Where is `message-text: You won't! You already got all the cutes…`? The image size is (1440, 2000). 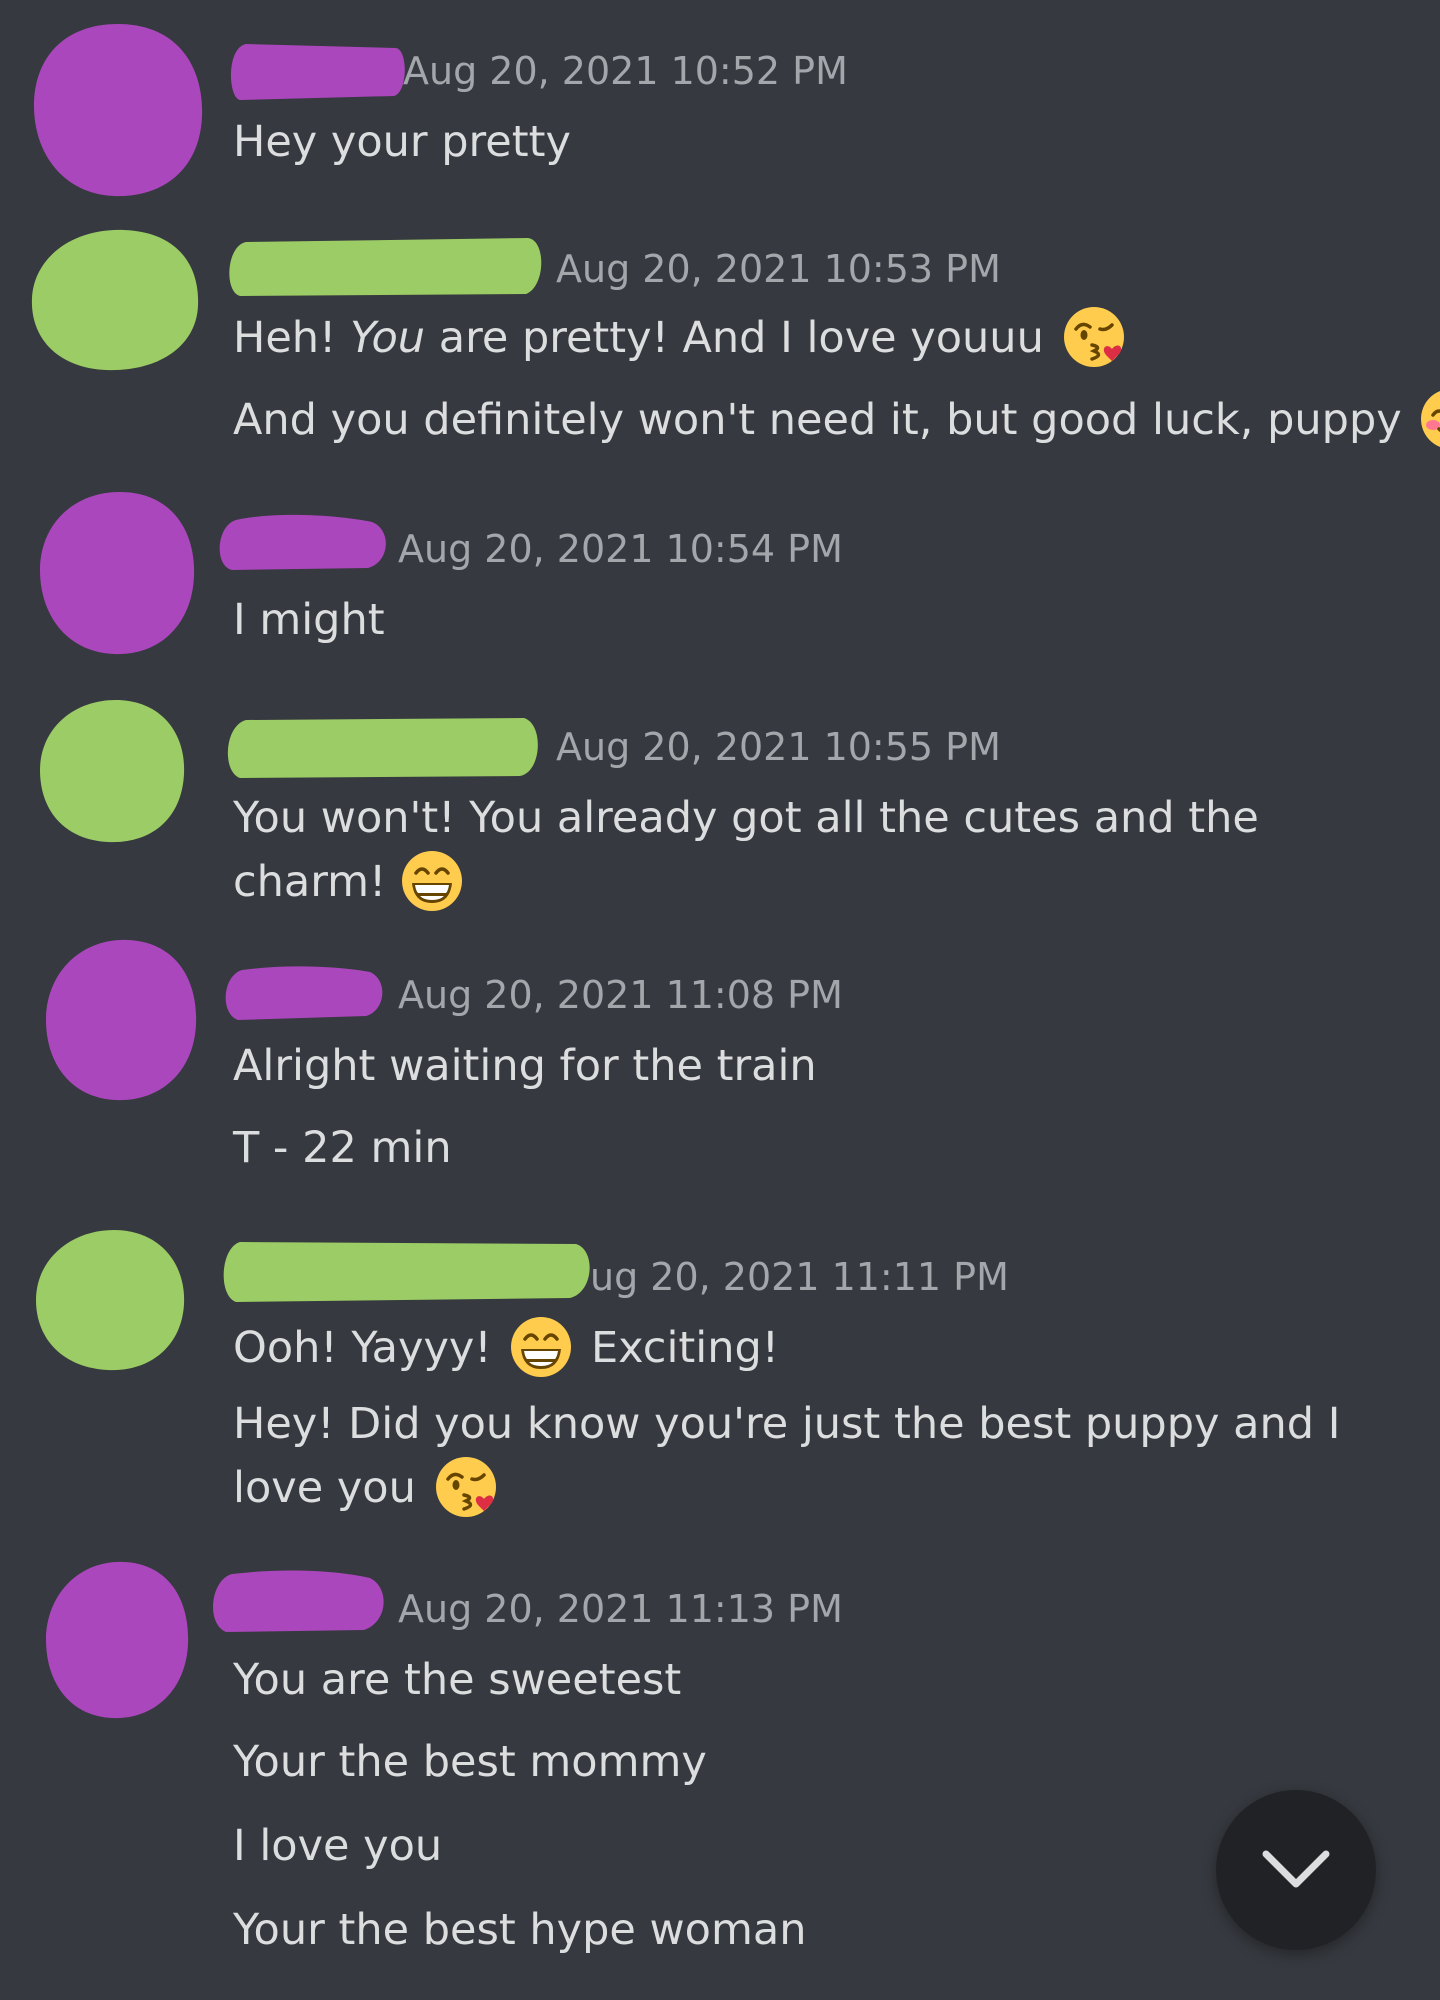
message-text: You won't! You already got all the cutes… is located at coordinates (803, 850).